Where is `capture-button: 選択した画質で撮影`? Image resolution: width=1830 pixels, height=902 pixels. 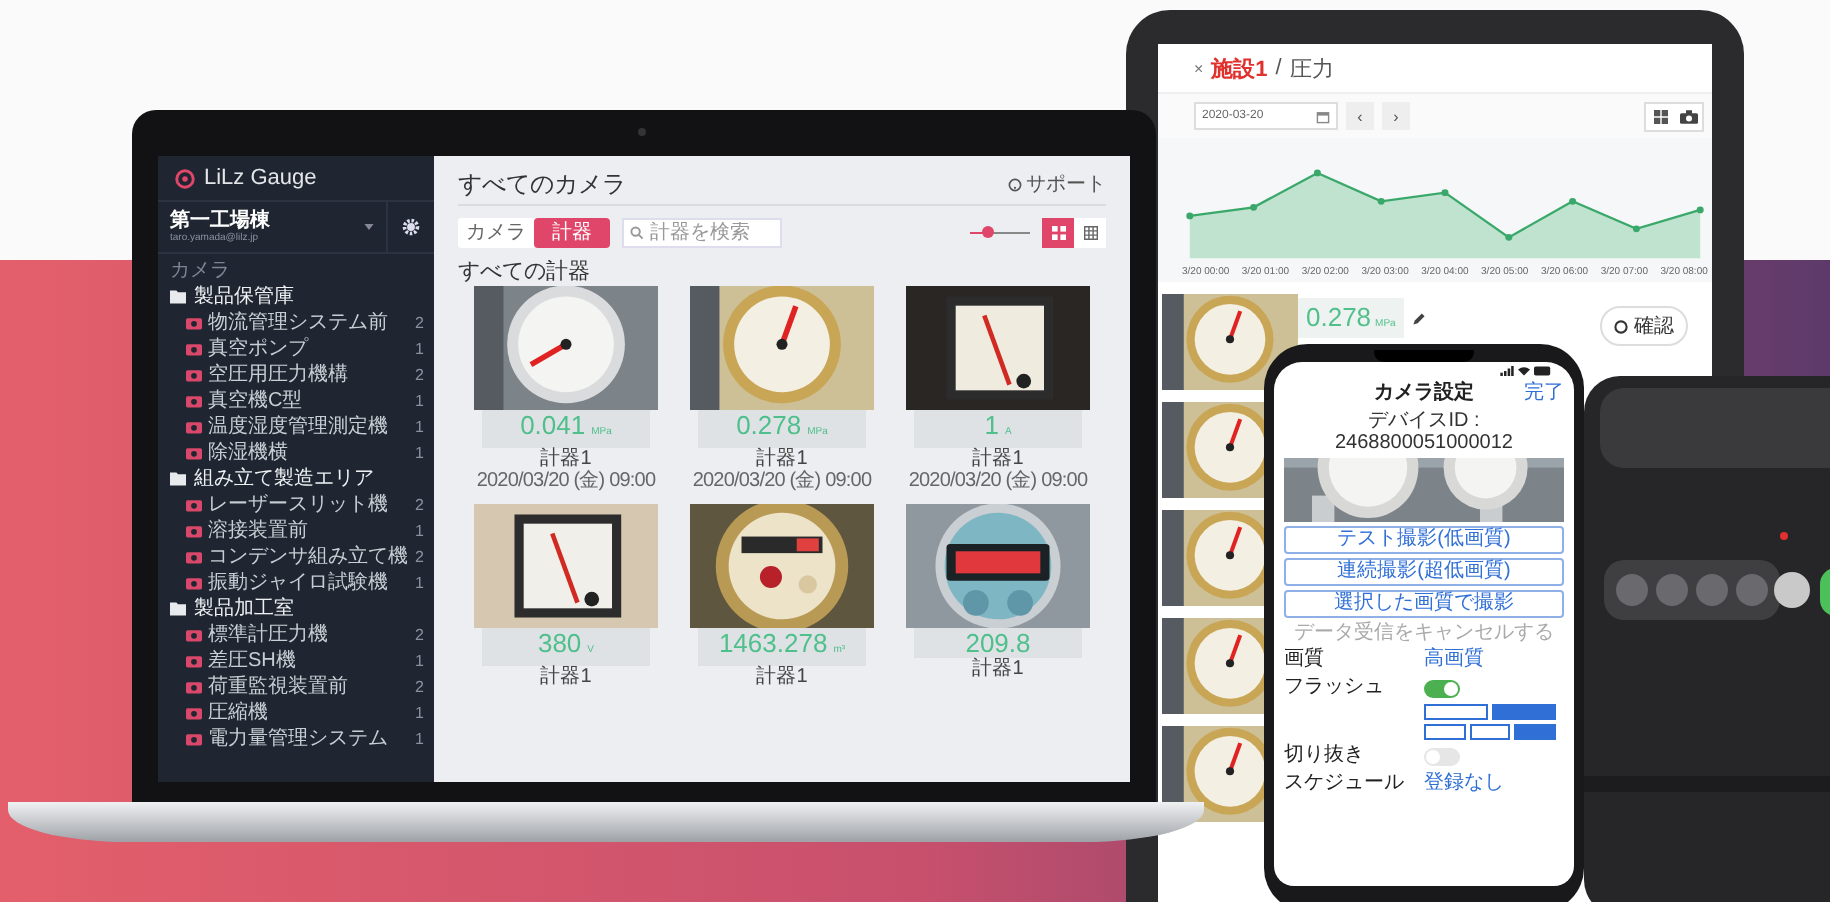
capture-button: 選択した画質で撮影 is located at coordinates (1424, 604).